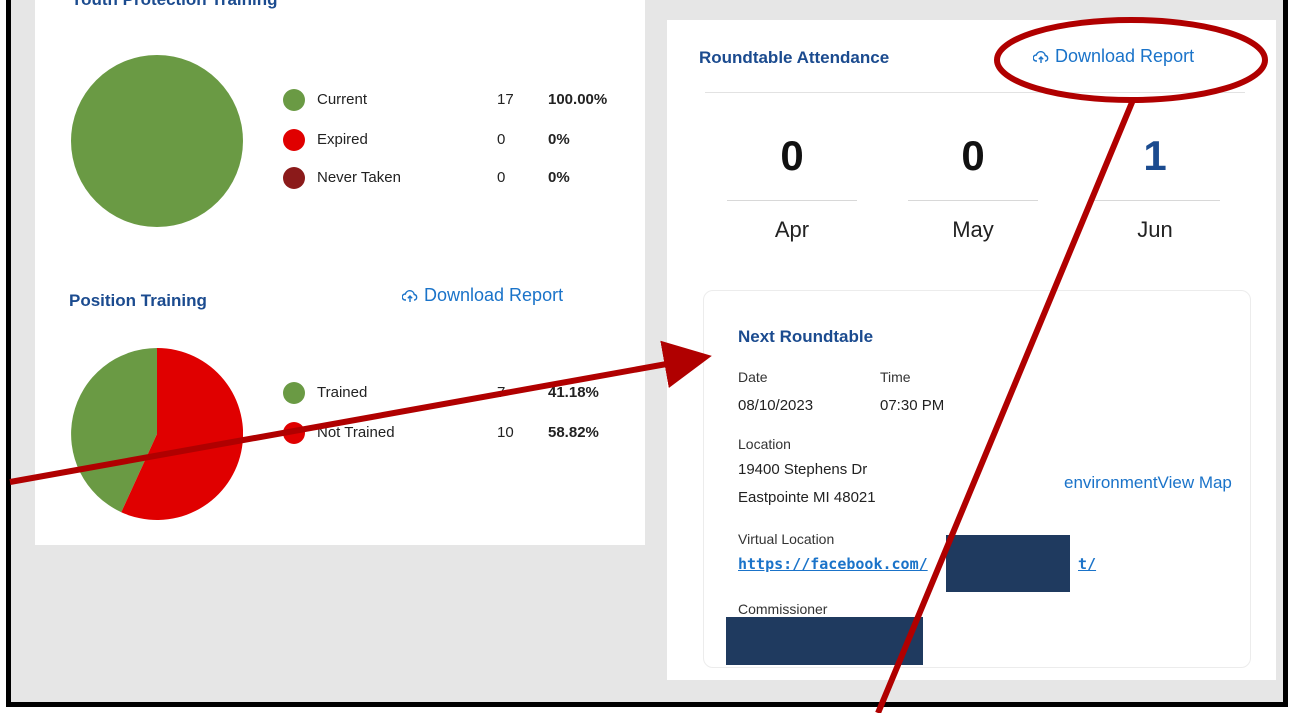  Describe the element at coordinates (792, 229) in the screenshot. I see `stat-month: Apr` at that location.